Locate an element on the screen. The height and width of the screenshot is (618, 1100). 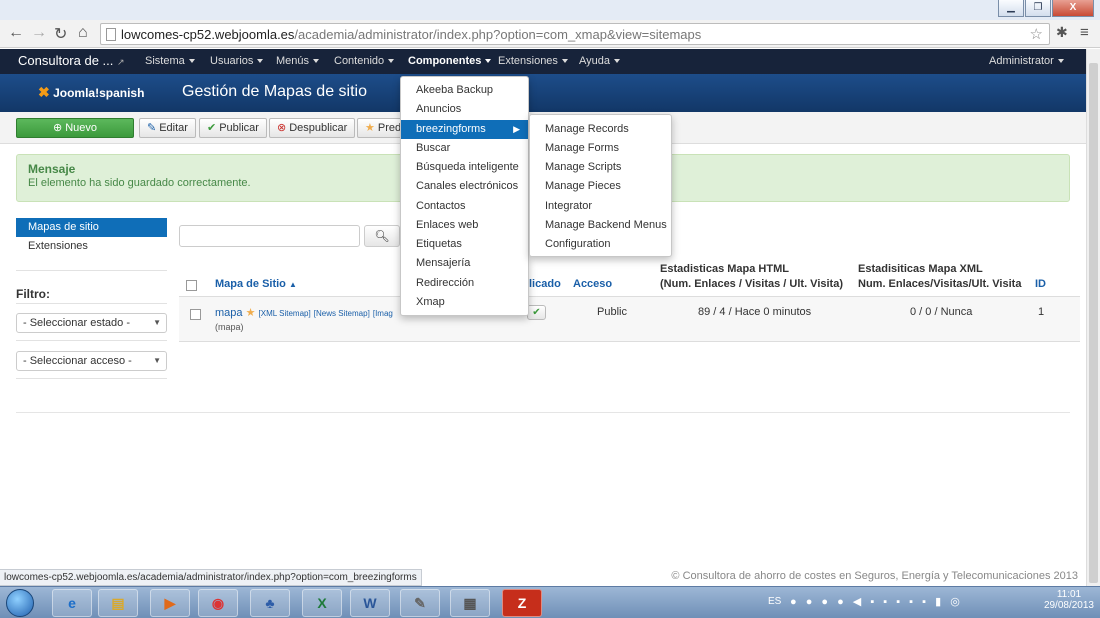
menu-item-canales-electronicos: Canales electrónicos is located at coordinates (464, 186).